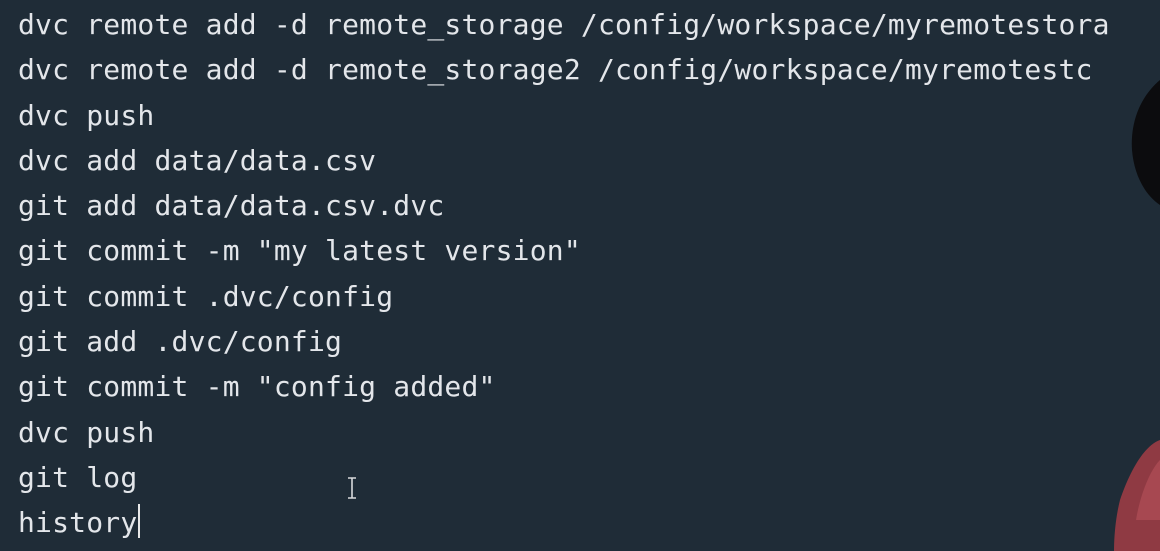 This screenshot has width=1160, height=551. I want to click on history-line: git add .dvc/config, so click(180, 342).